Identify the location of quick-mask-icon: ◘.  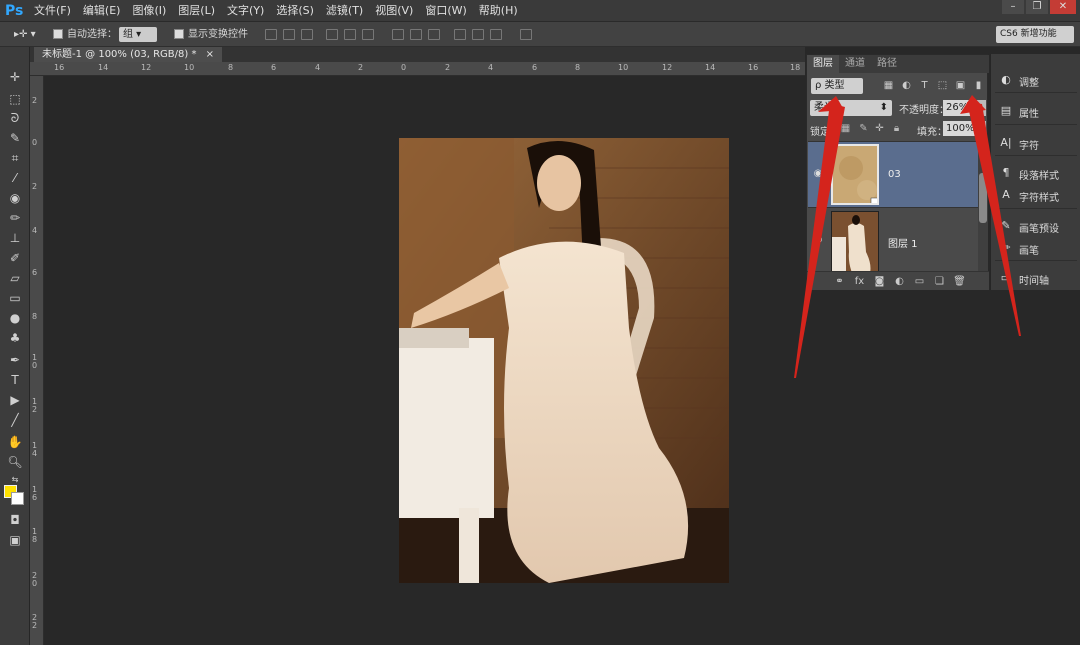
(15, 520).